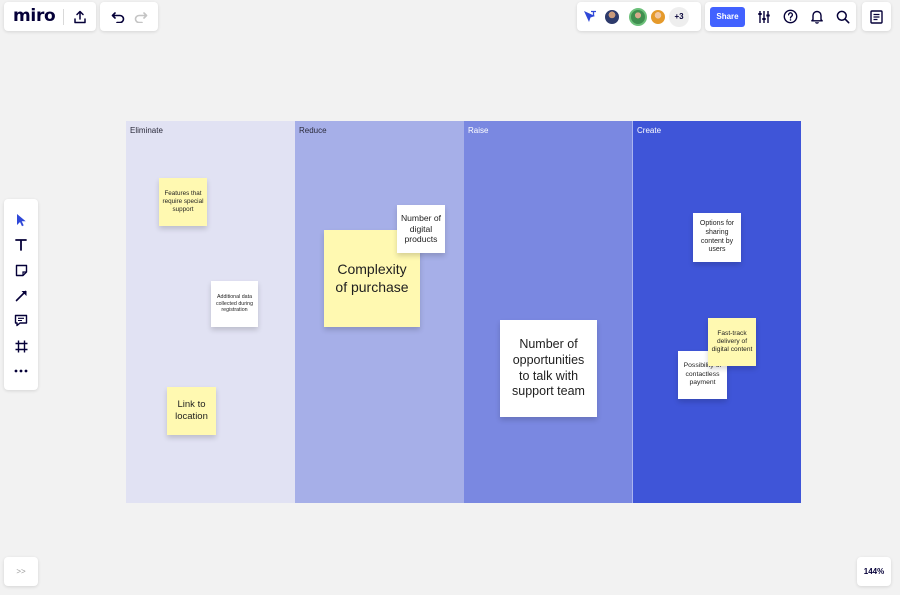  What do you see at coordinates (727, 16) in the screenshot?
I see `share-button: Share` at bounding box center [727, 16].